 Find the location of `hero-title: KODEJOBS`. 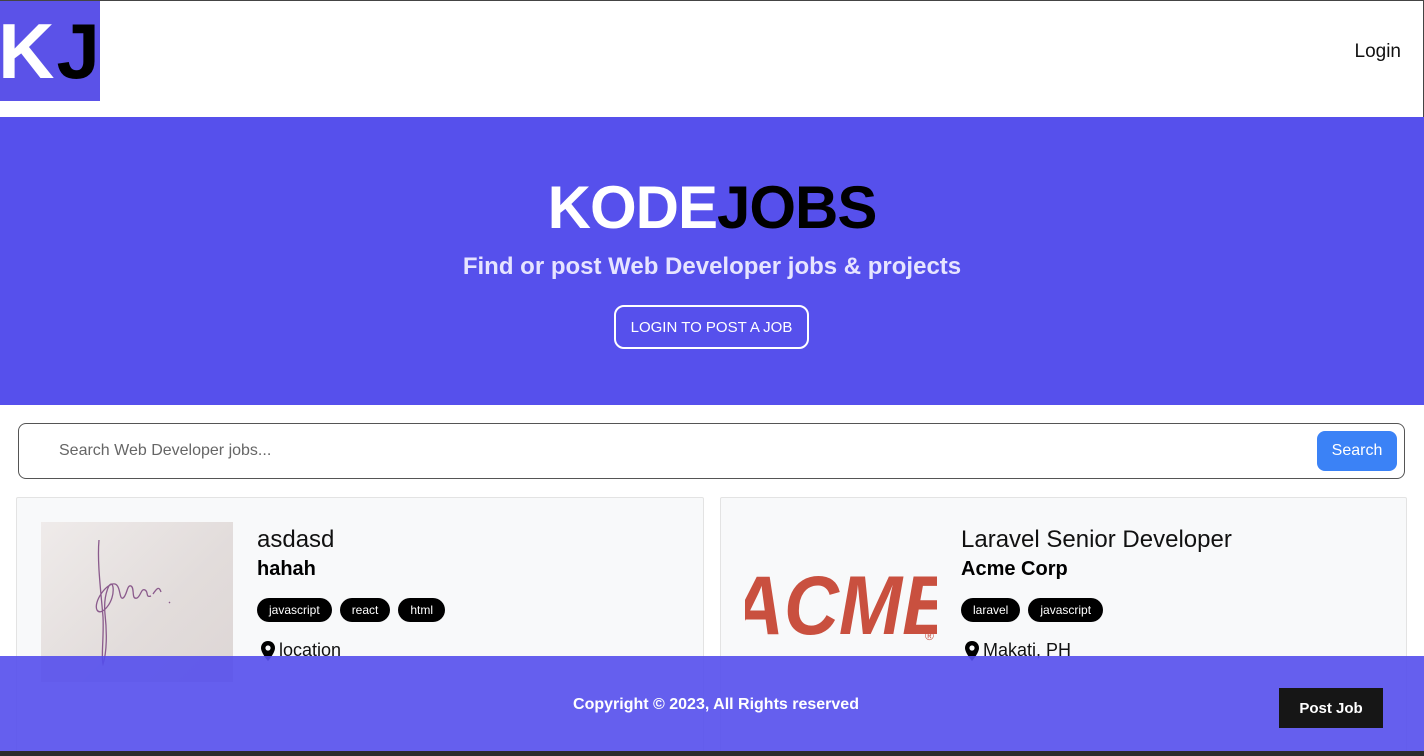

hero-title: KODEJOBS is located at coordinates (712, 207).